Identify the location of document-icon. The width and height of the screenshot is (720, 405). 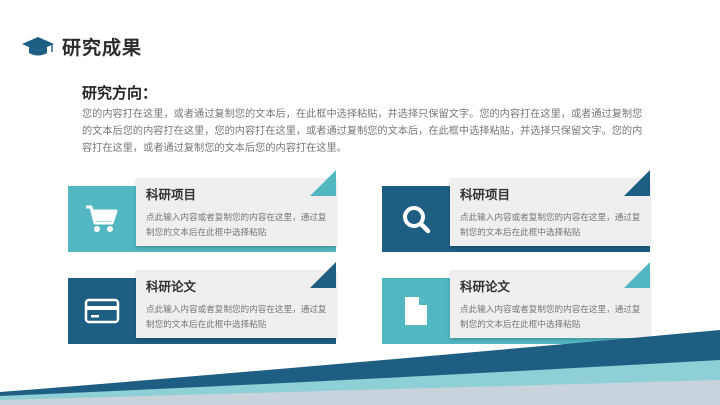
(416, 311).